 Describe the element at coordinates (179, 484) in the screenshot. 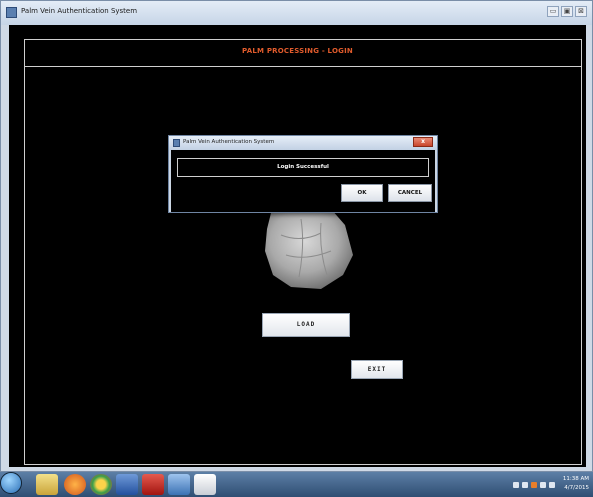

I see `virtualbox-icon` at that location.